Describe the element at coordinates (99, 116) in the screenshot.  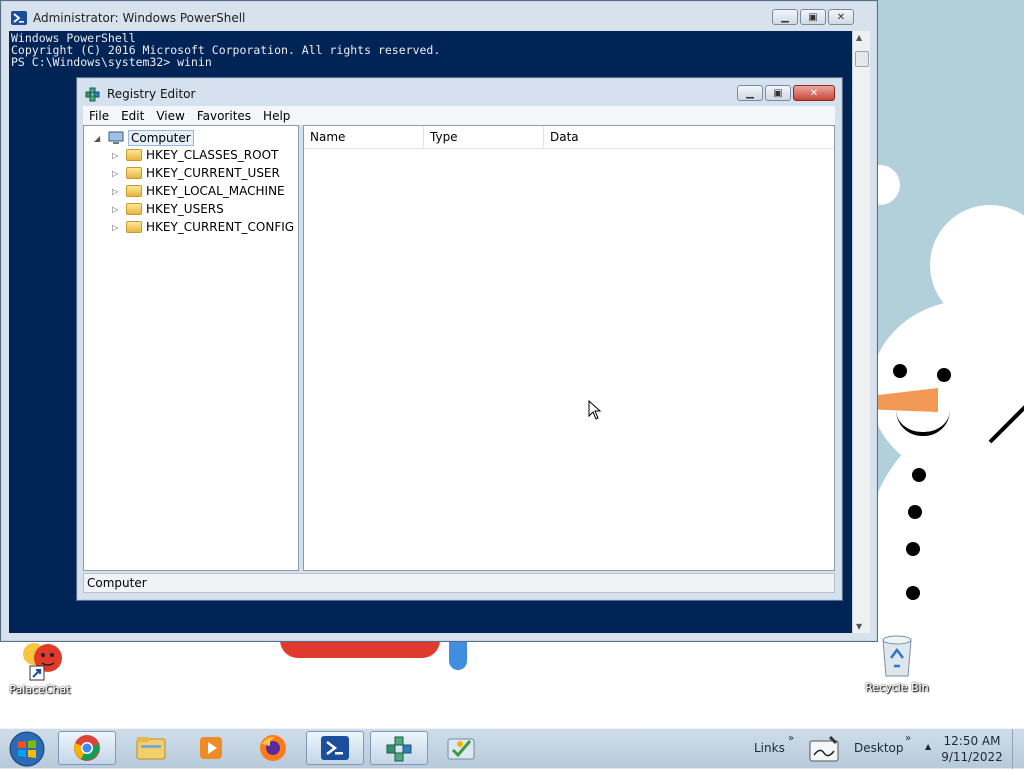
I see `menu-file: File` at that location.